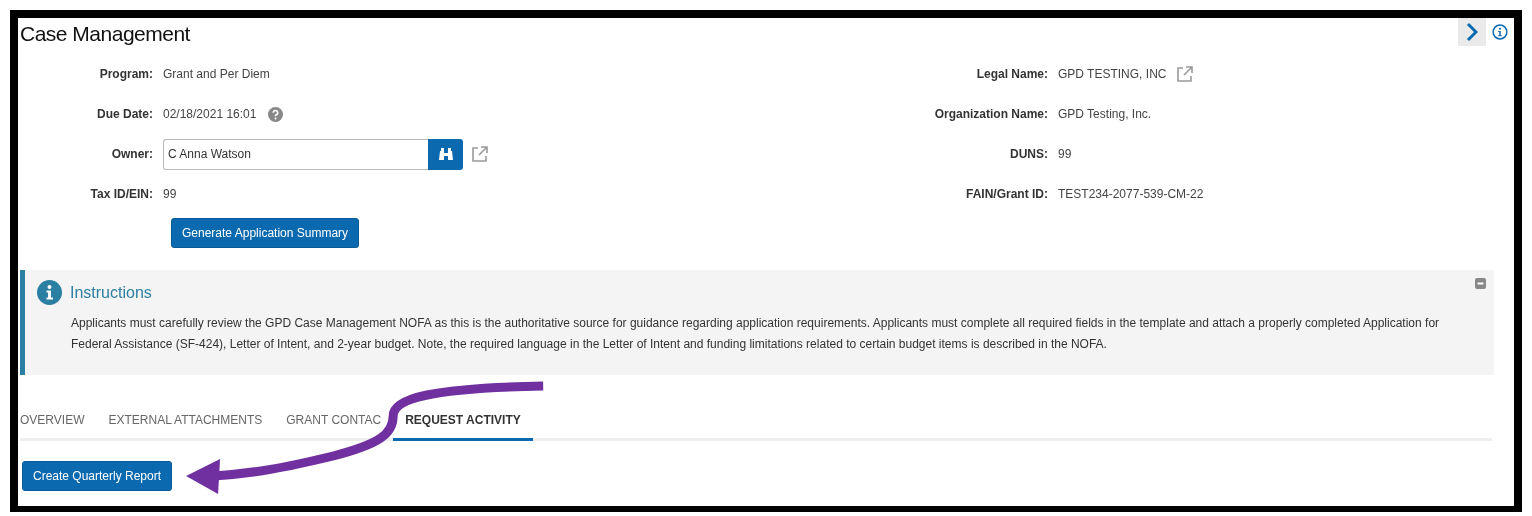 This screenshot has width=1532, height=516. I want to click on field-label: Owner:, so click(132, 154).